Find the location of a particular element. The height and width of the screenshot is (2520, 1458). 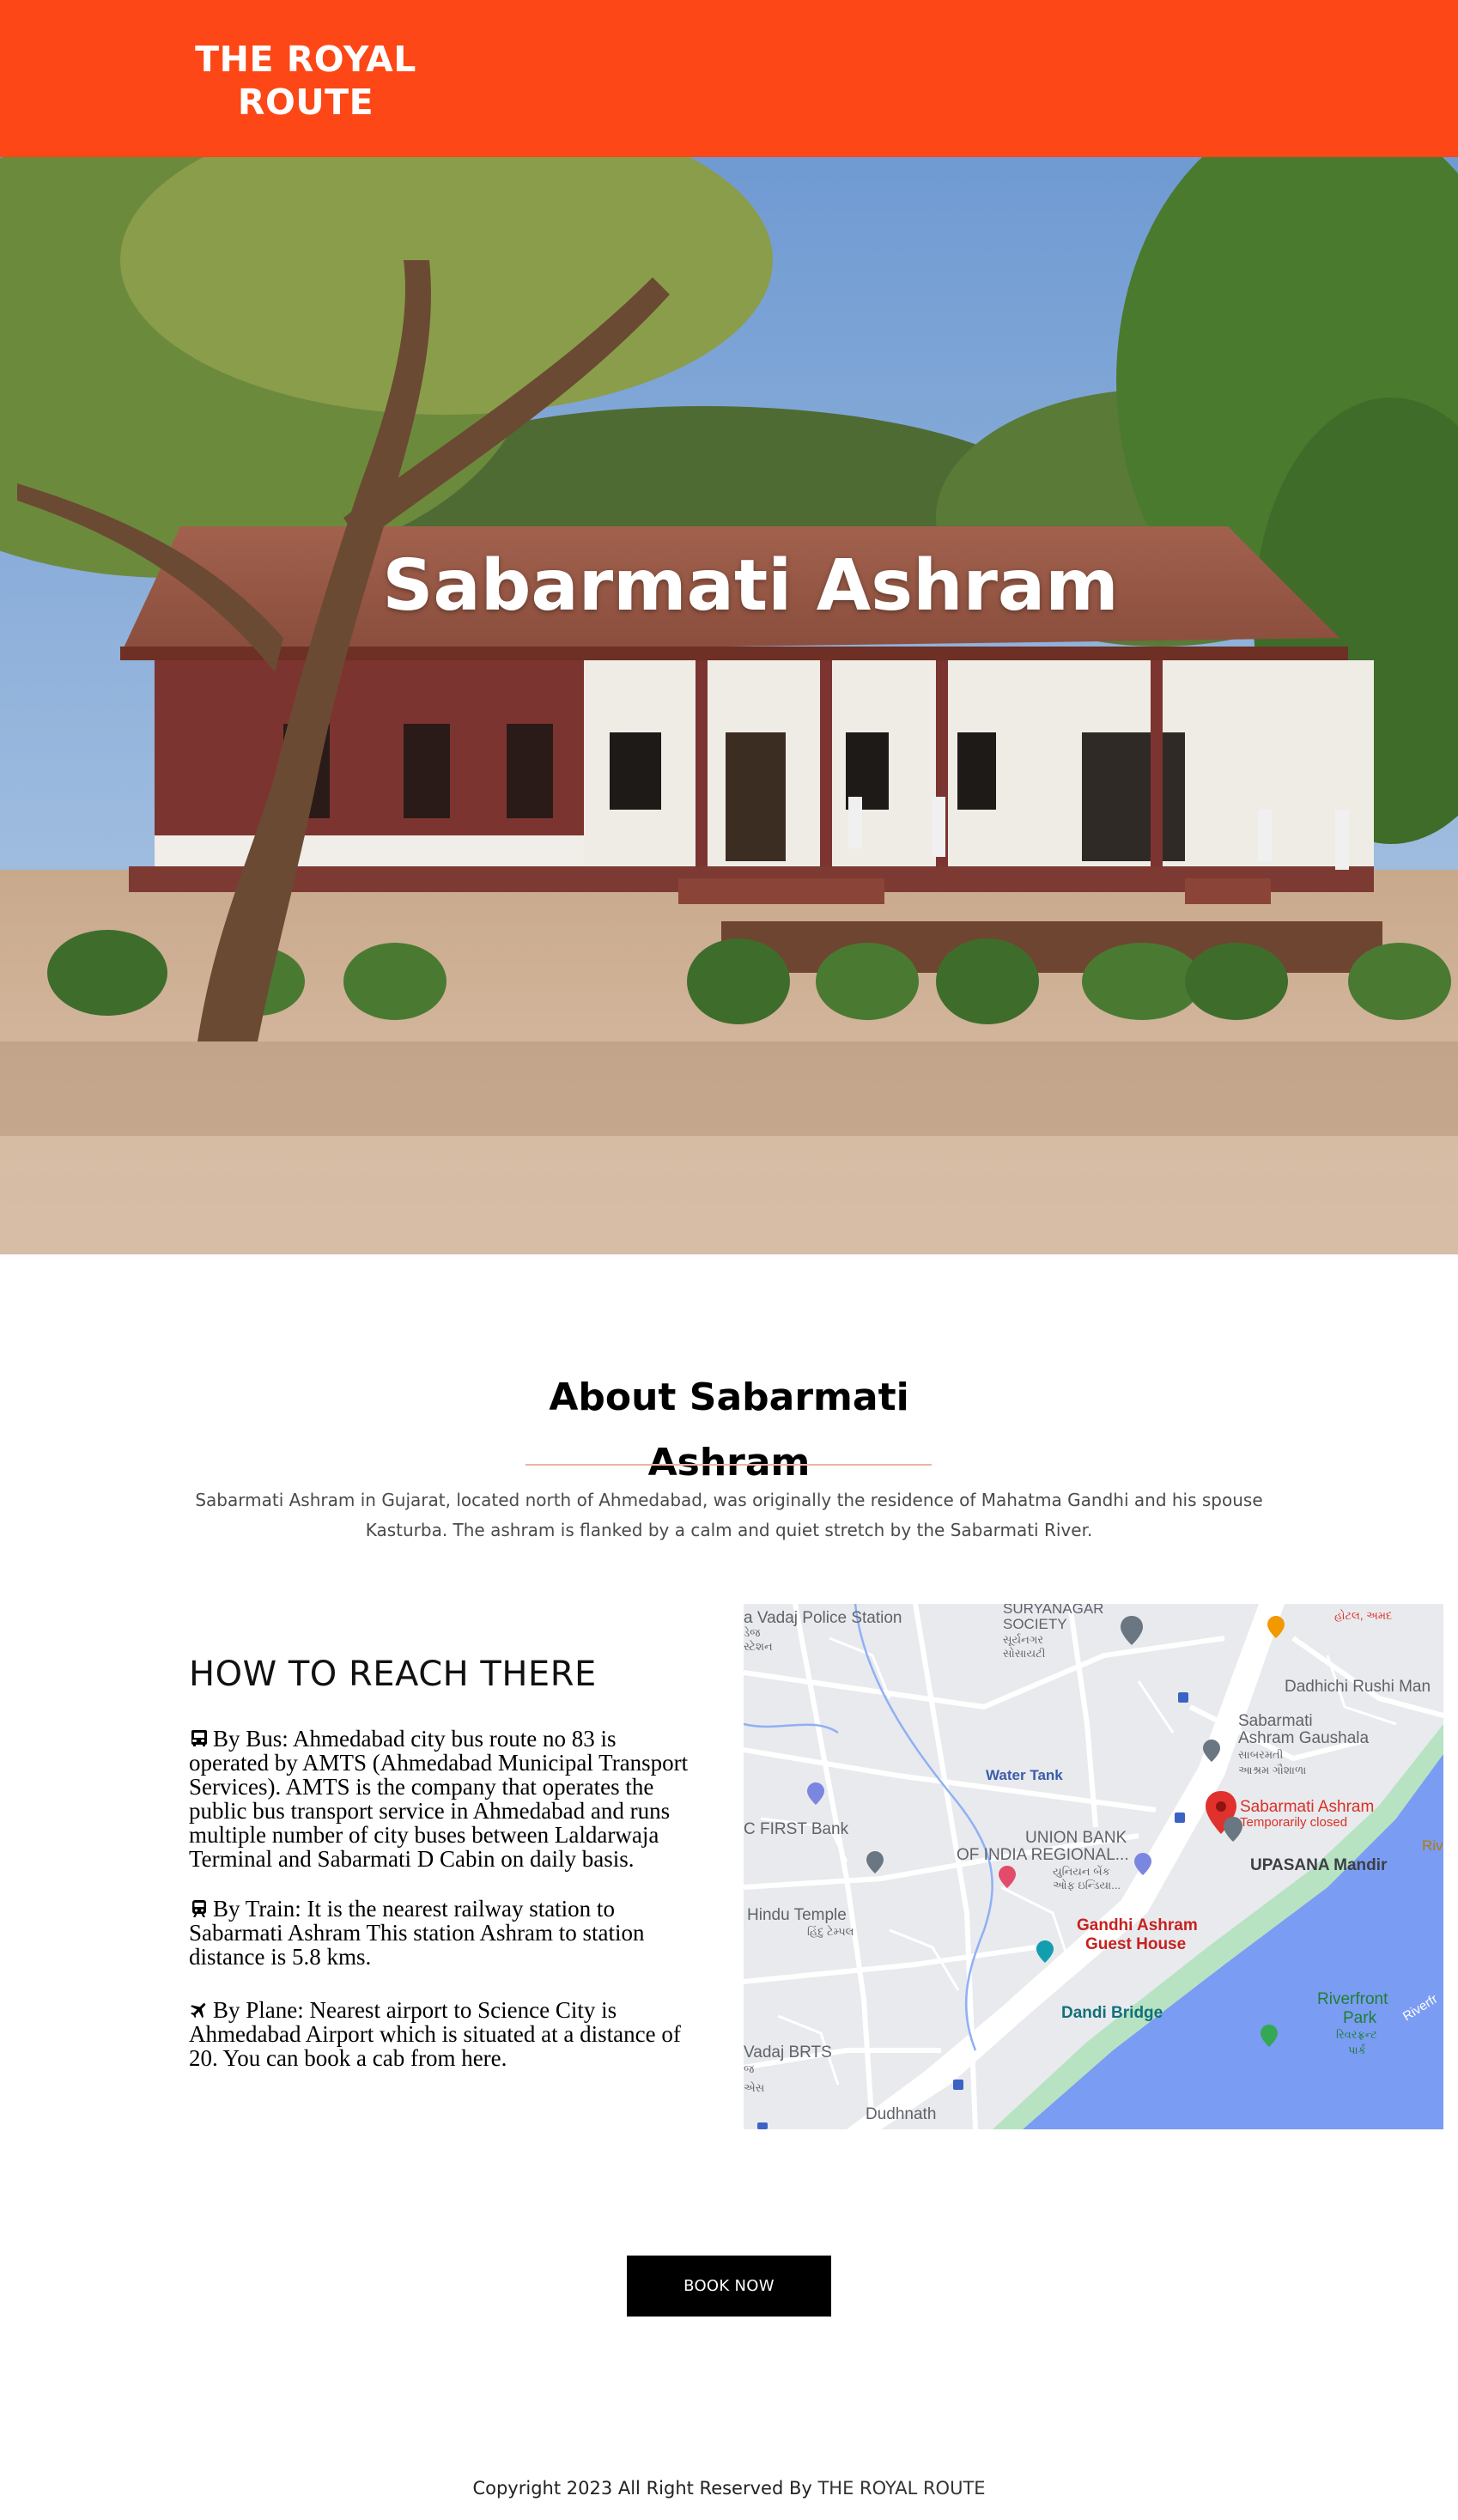

map-label-upasana: UPASANA Mandir is located at coordinates (1319, 1865).